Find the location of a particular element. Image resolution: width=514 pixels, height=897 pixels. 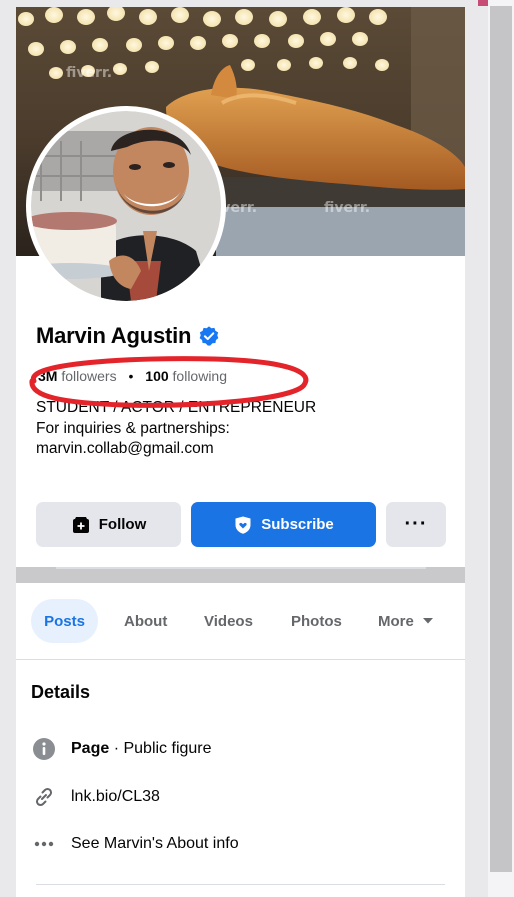

verified-badge-icon is located at coordinates (209, 336).